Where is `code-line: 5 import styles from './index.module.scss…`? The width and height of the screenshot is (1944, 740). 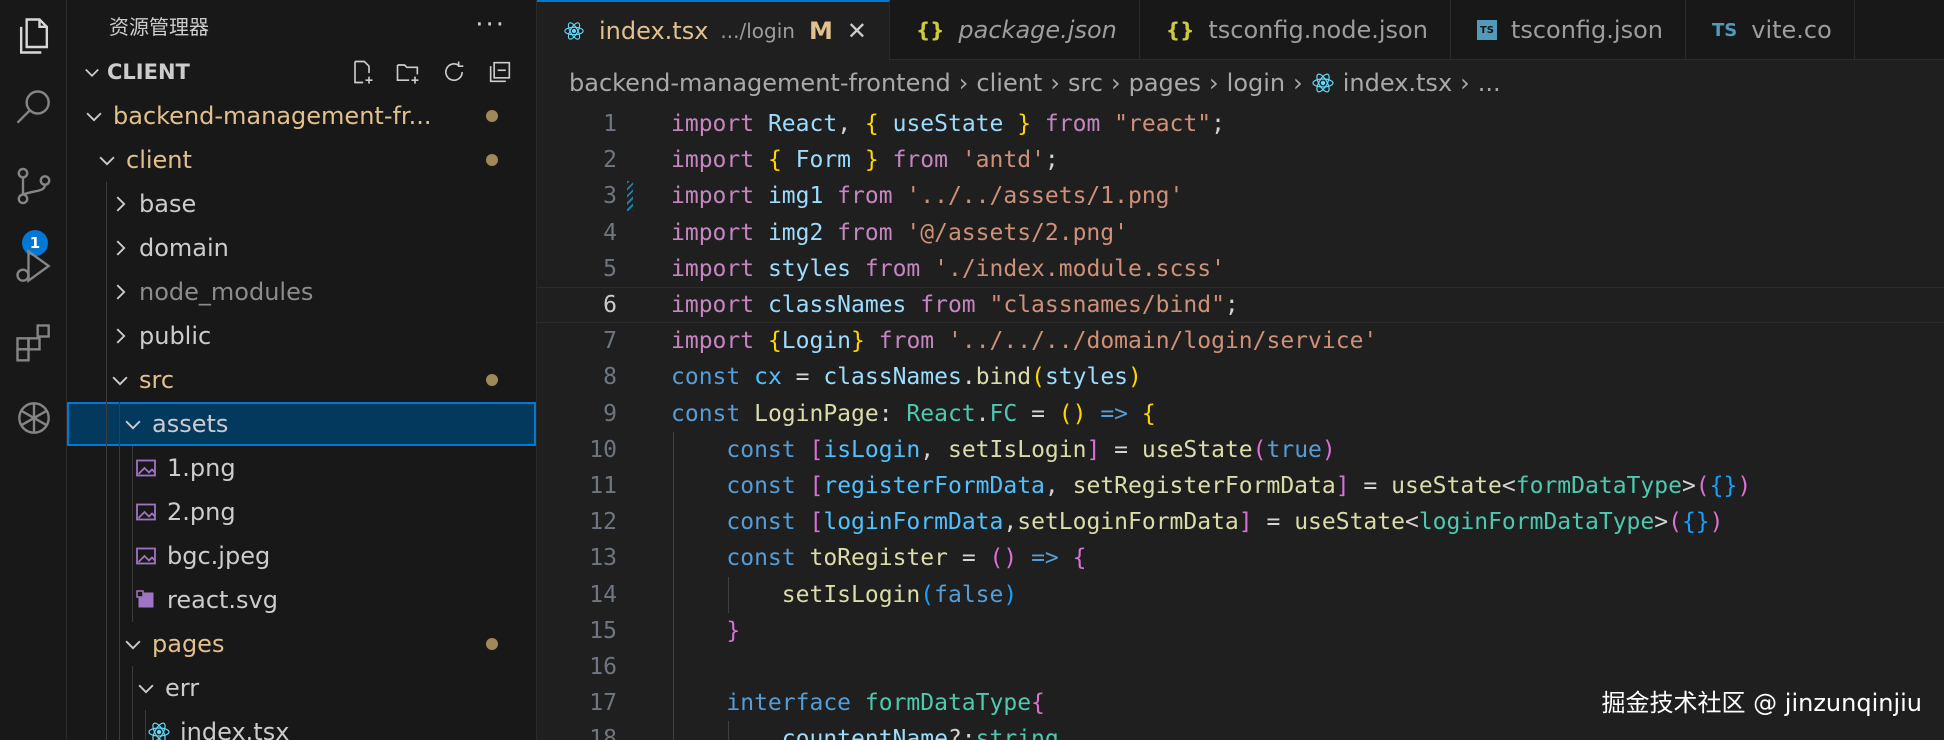 code-line: 5 import styles from './index.module.scss… is located at coordinates (1240, 269).